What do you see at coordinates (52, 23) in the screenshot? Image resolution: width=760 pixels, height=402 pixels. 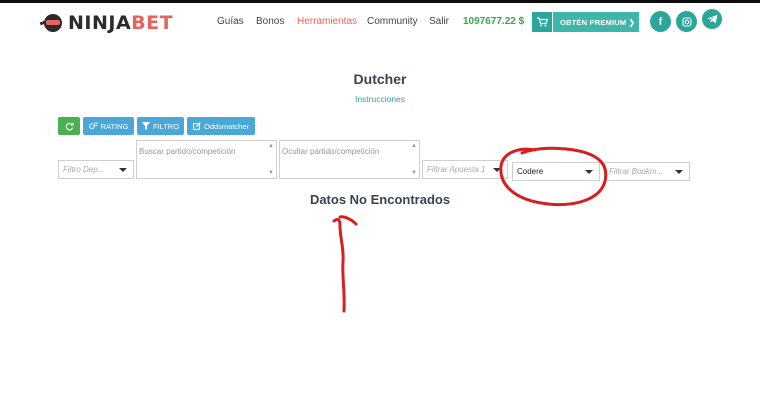 I see `ninja-head-icon` at bounding box center [52, 23].